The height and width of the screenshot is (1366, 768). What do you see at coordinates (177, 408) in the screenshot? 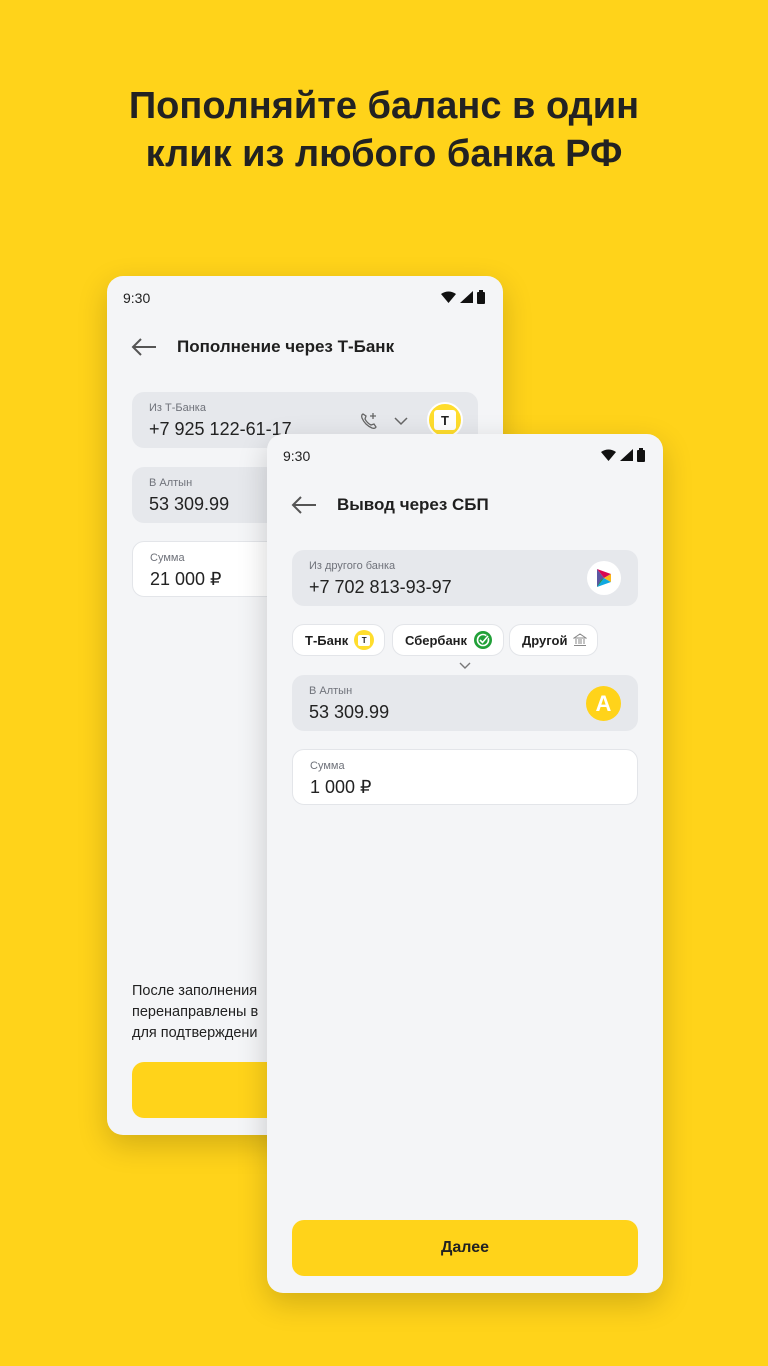
I see `field-label: Из Т-Банка` at bounding box center [177, 408].